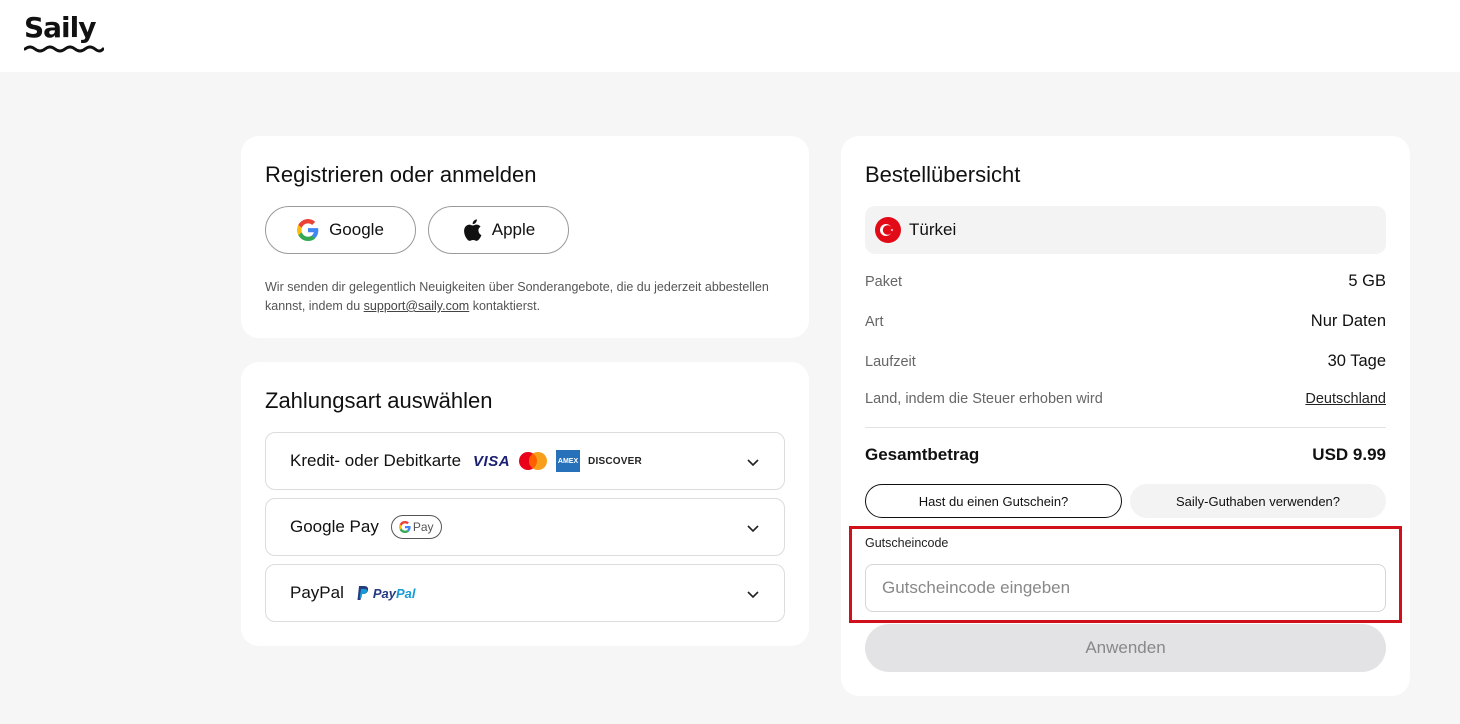  What do you see at coordinates (533, 461) in the screenshot?
I see `mastercard-icon` at bounding box center [533, 461].